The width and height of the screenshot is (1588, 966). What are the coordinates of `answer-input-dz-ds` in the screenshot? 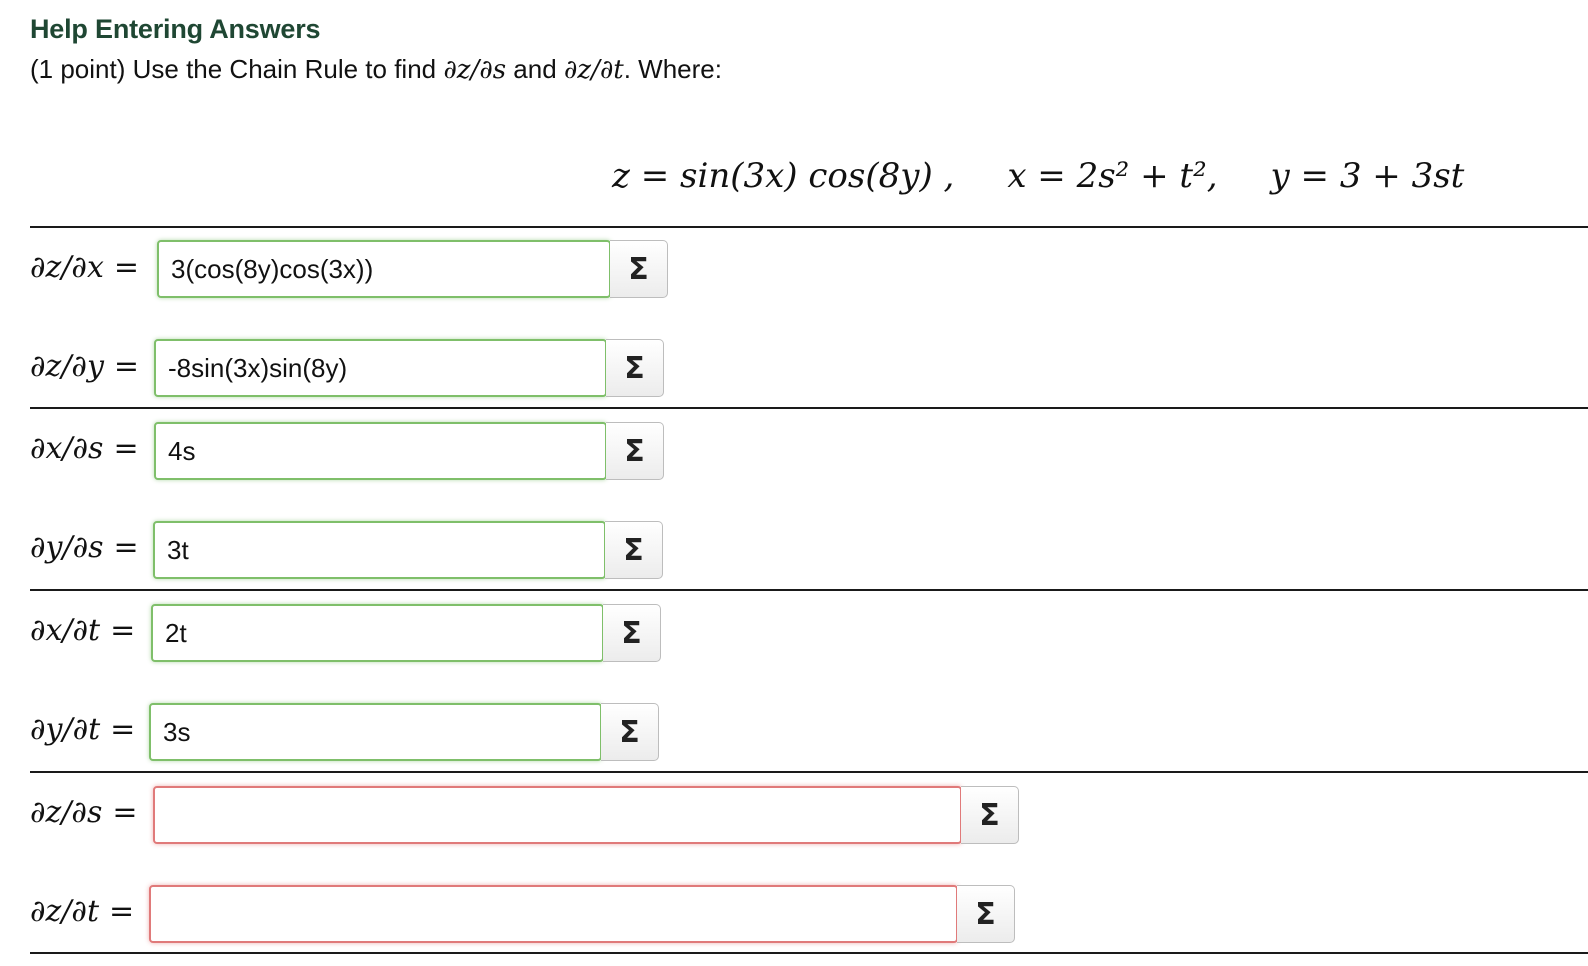 It's located at (557, 815).